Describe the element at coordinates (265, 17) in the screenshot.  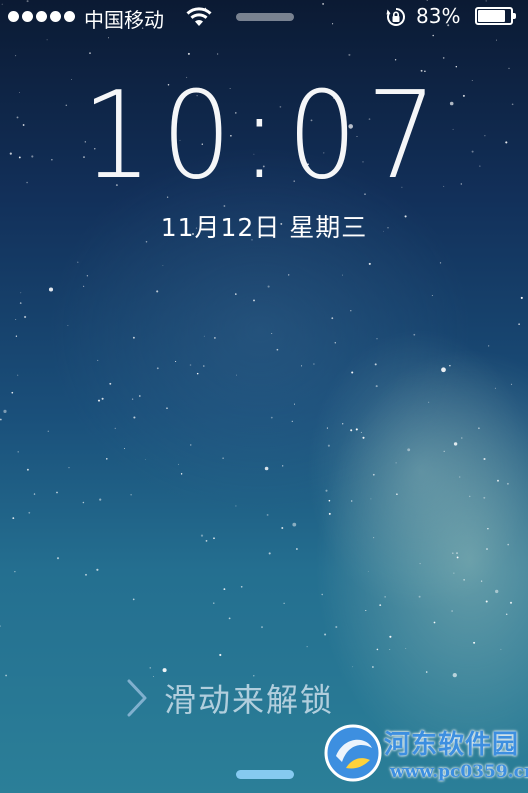
I see `notification-center-grabber` at that location.